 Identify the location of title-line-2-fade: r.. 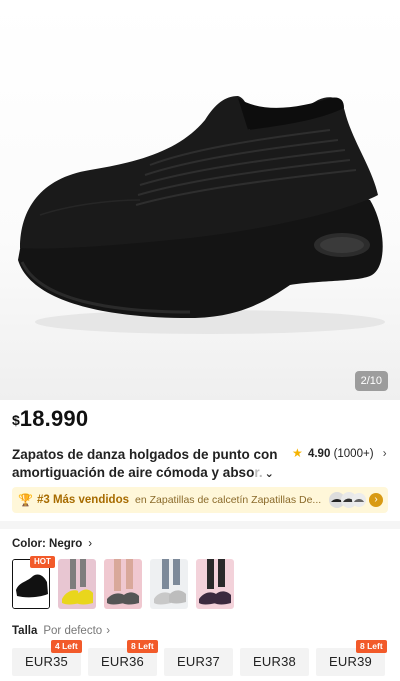
(258, 472).